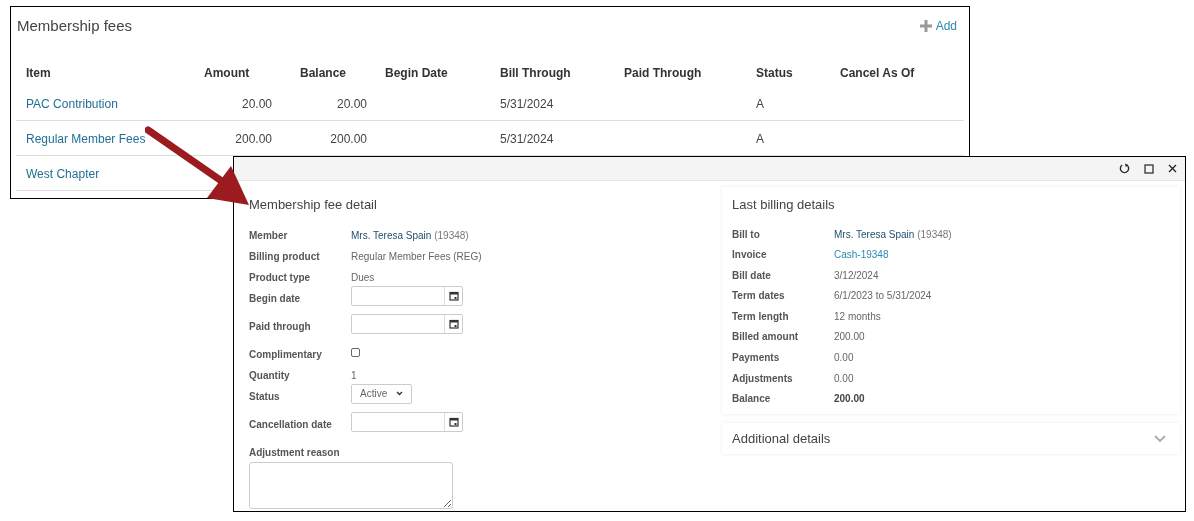  What do you see at coordinates (925, 26) in the screenshot?
I see `plus-icon` at bounding box center [925, 26].